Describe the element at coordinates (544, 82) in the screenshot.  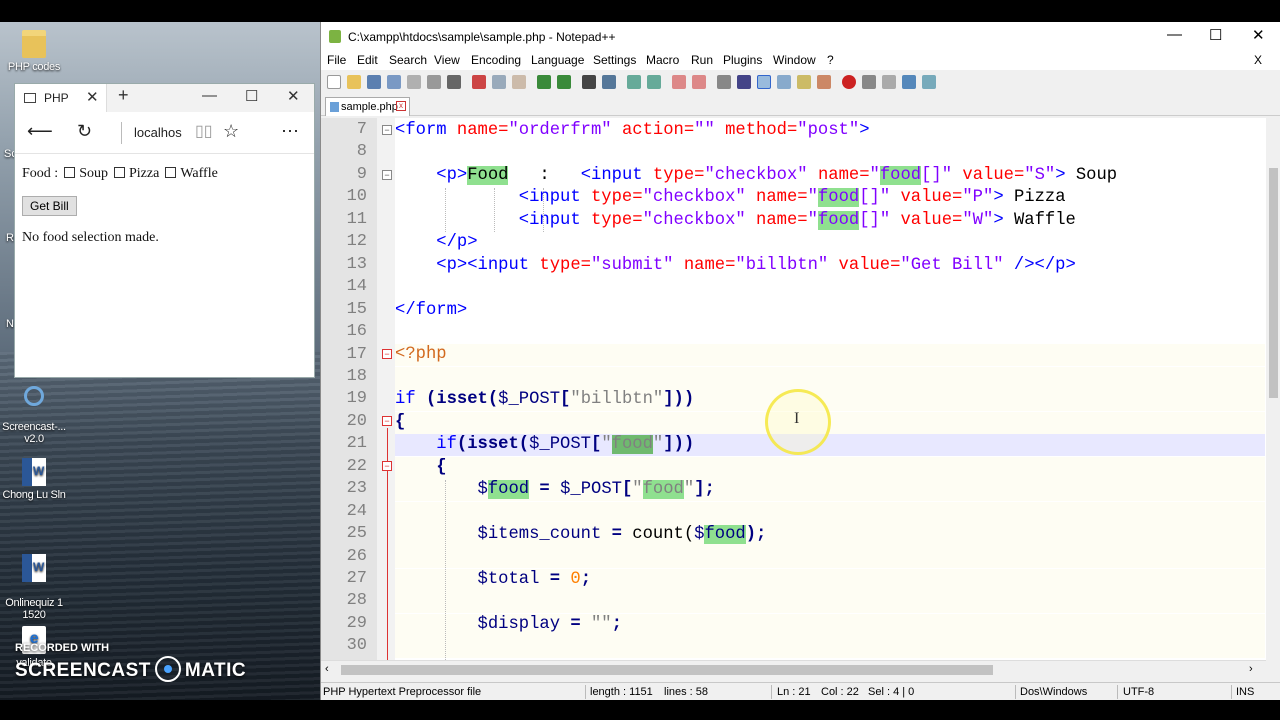
I see `undo-icon` at that location.